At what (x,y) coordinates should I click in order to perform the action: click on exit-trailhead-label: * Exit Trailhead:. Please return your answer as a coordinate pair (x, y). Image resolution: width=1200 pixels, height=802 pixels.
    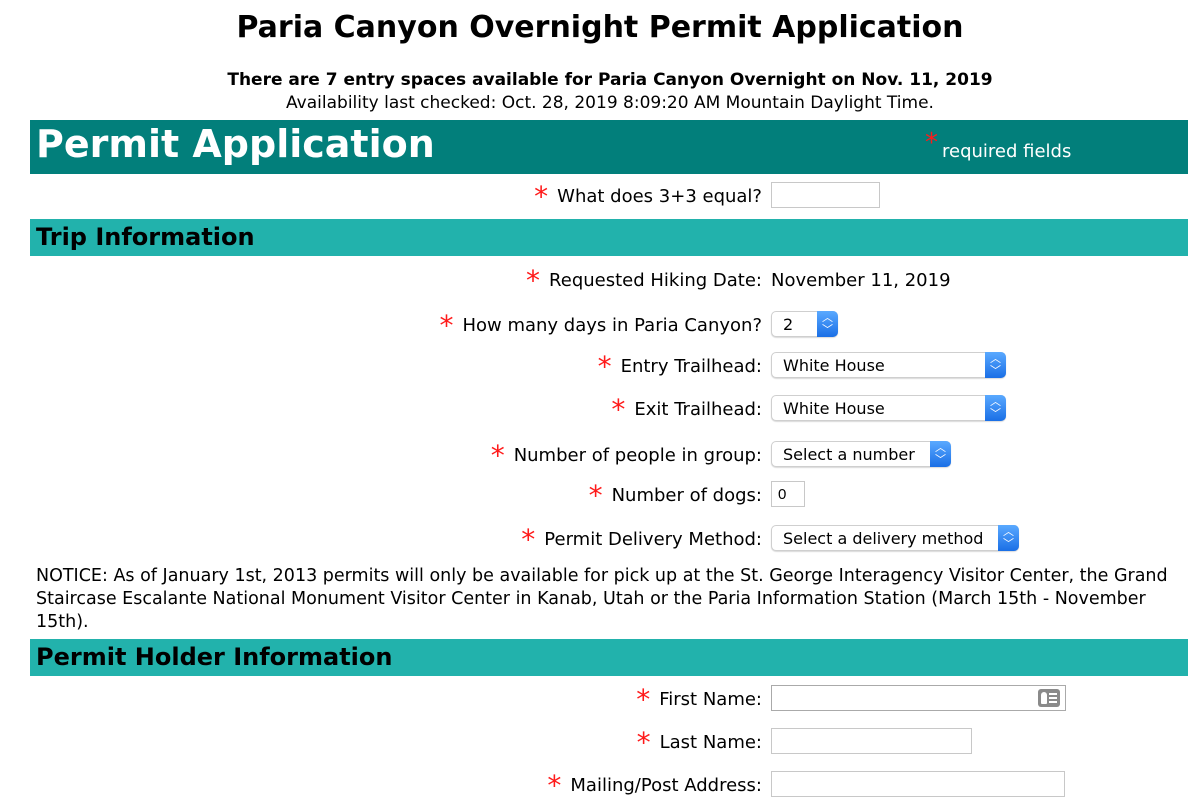
    Looking at the image, I should click on (686, 410).